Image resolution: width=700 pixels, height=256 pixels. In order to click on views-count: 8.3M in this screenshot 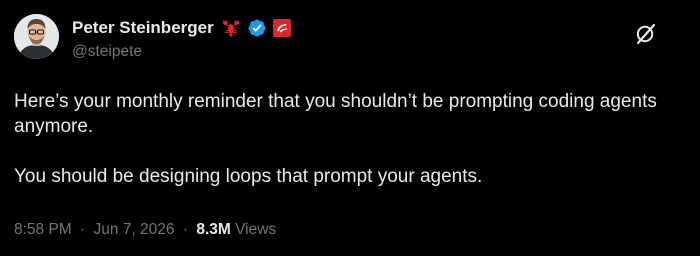, I will do `click(213, 229)`.